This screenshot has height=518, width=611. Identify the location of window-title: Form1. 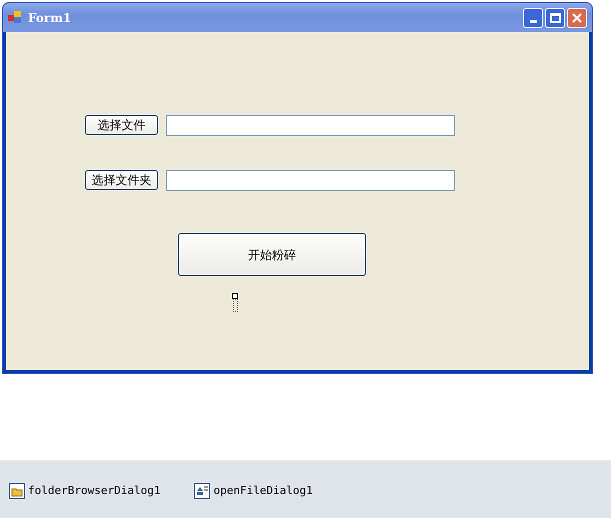
(50, 18).